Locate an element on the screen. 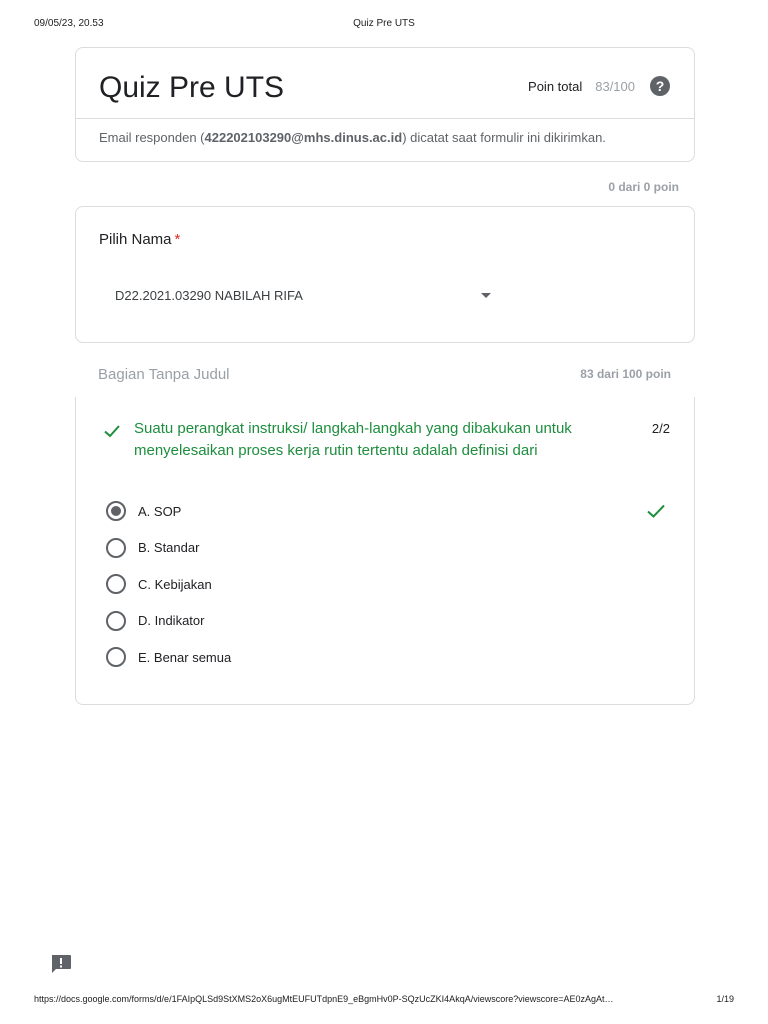 The height and width of the screenshot is (1024, 768). option-label: A. SOP is located at coordinates (160, 511).